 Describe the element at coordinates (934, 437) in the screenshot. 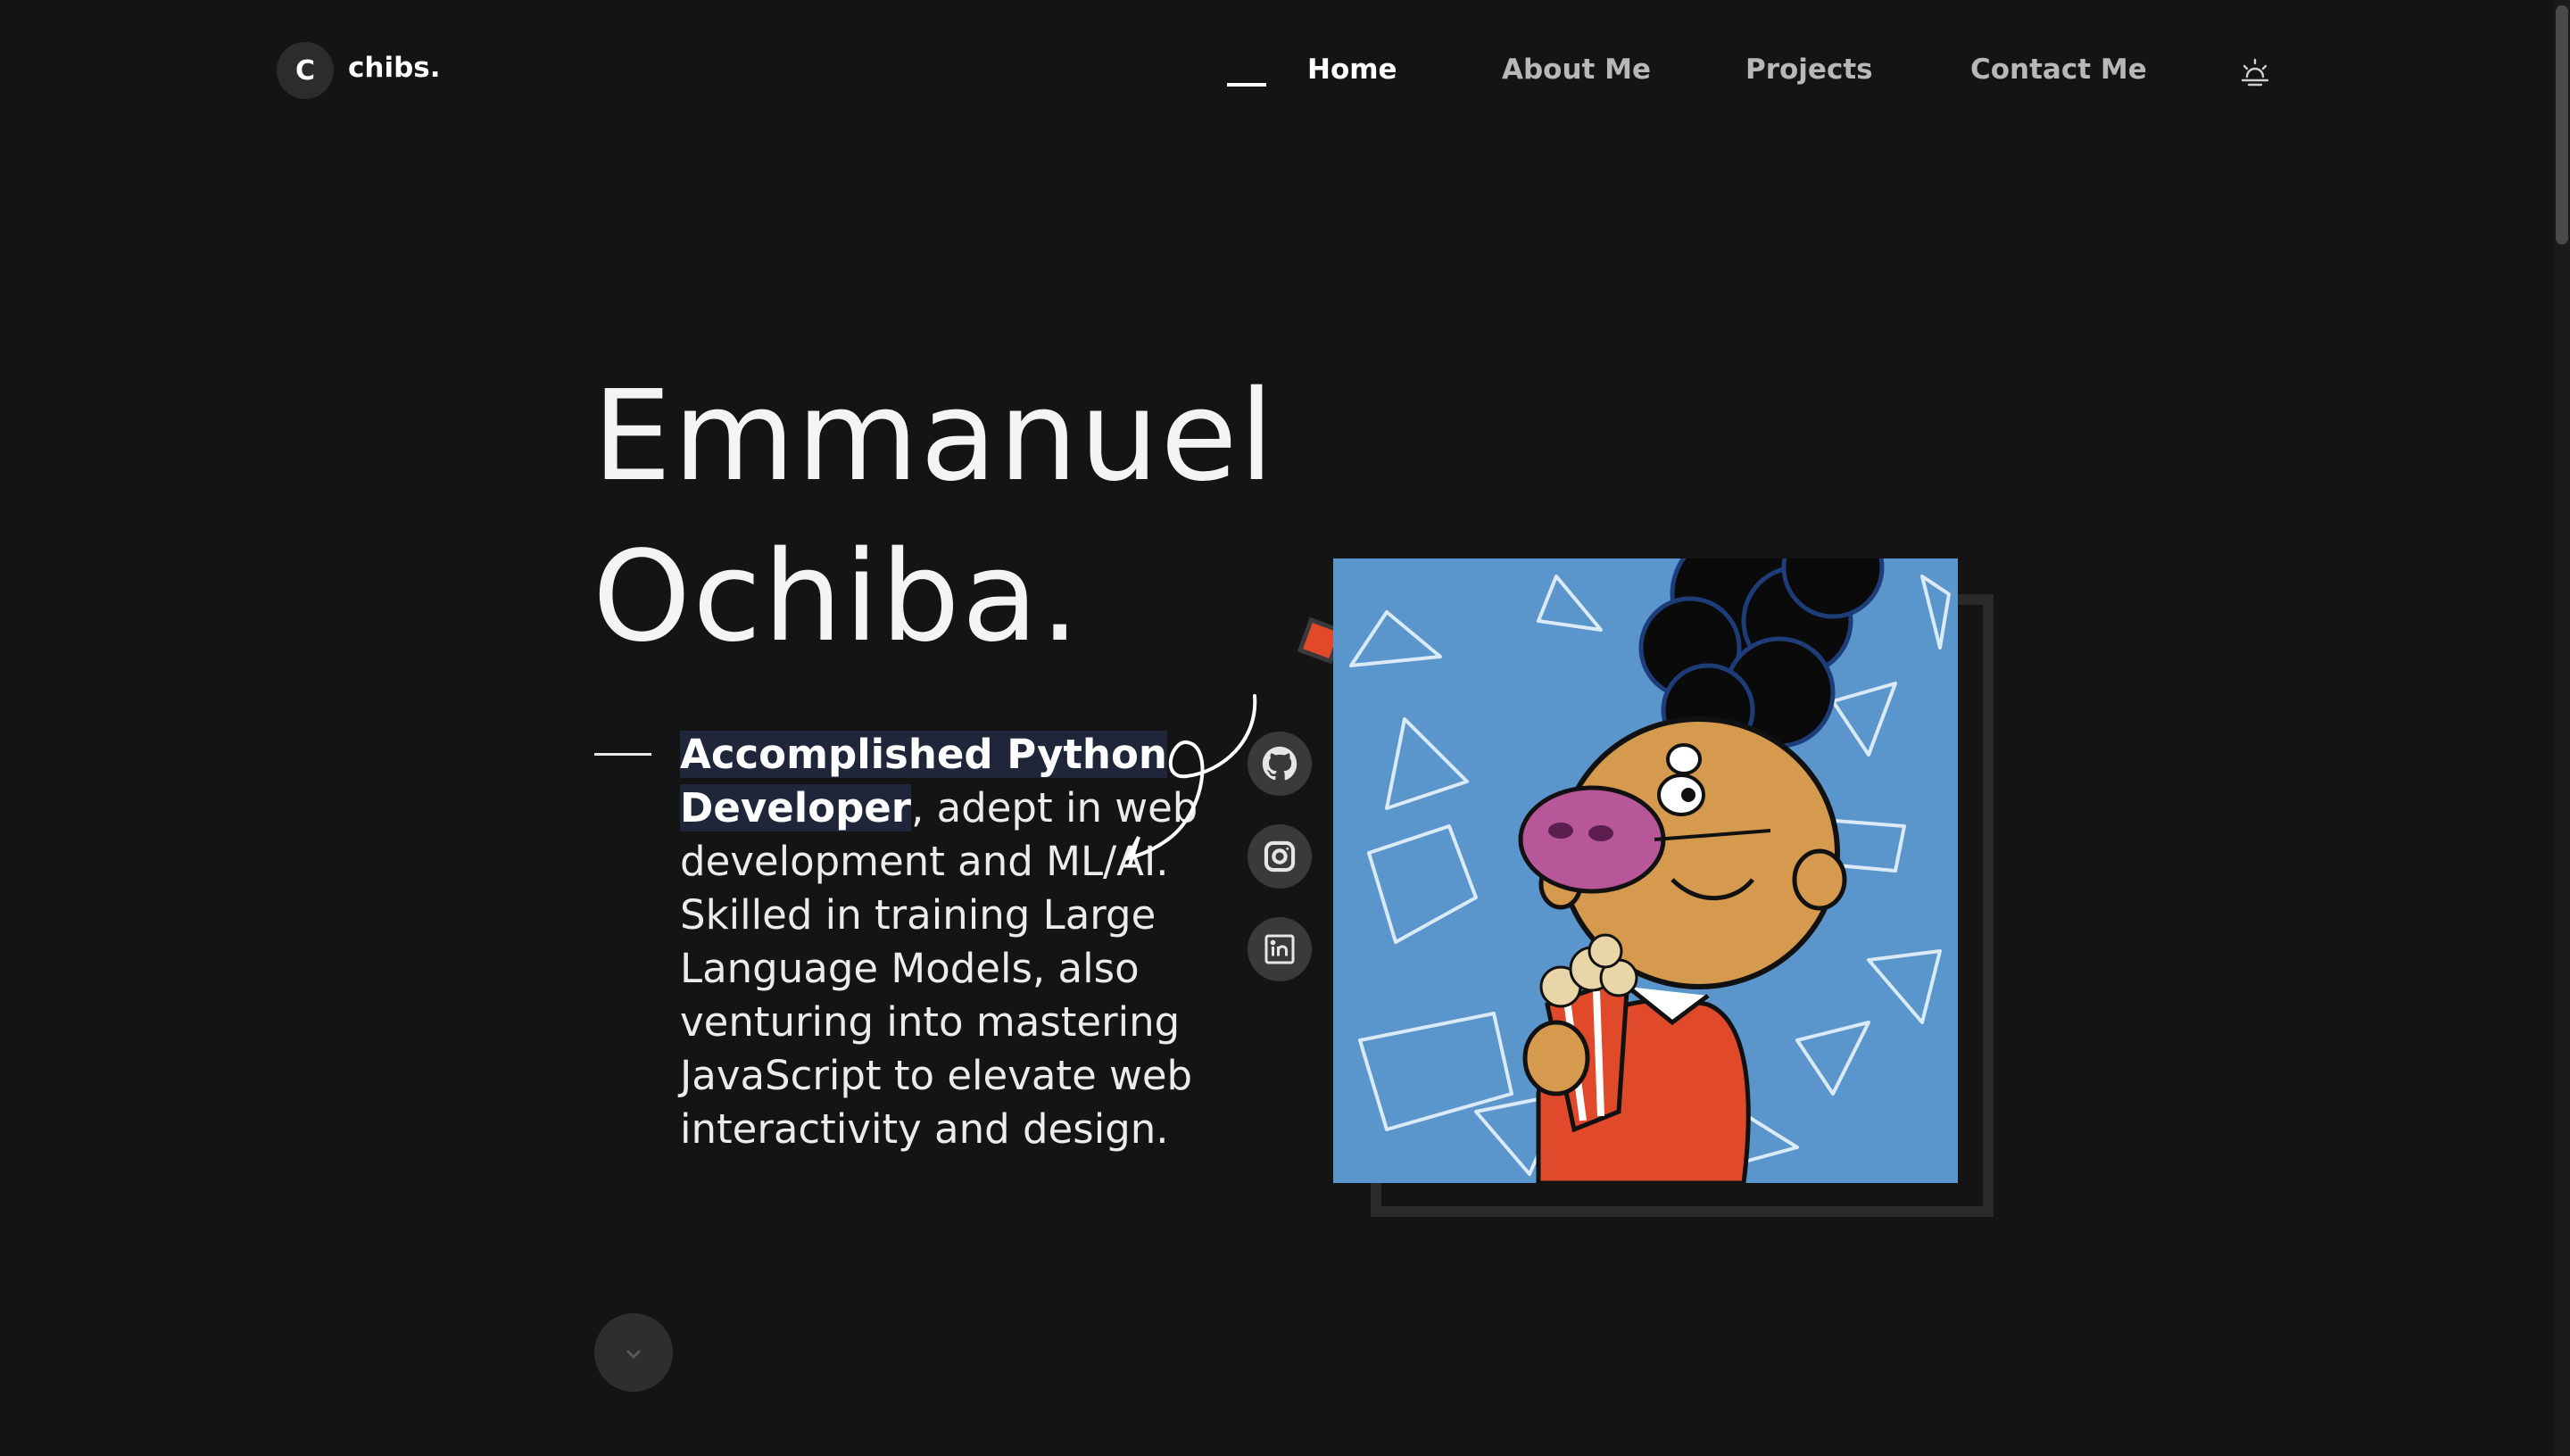

I see `hero-first-name: Emmanuel` at that location.